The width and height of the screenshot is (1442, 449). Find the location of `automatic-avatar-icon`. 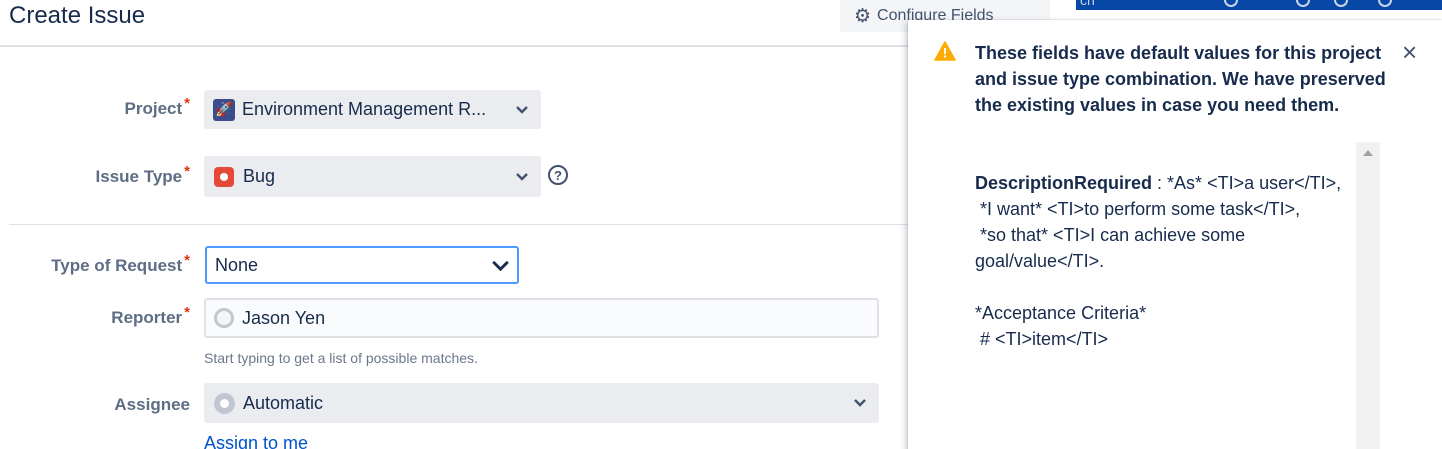

automatic-avatar-icon is located at coordinates (224, 403).